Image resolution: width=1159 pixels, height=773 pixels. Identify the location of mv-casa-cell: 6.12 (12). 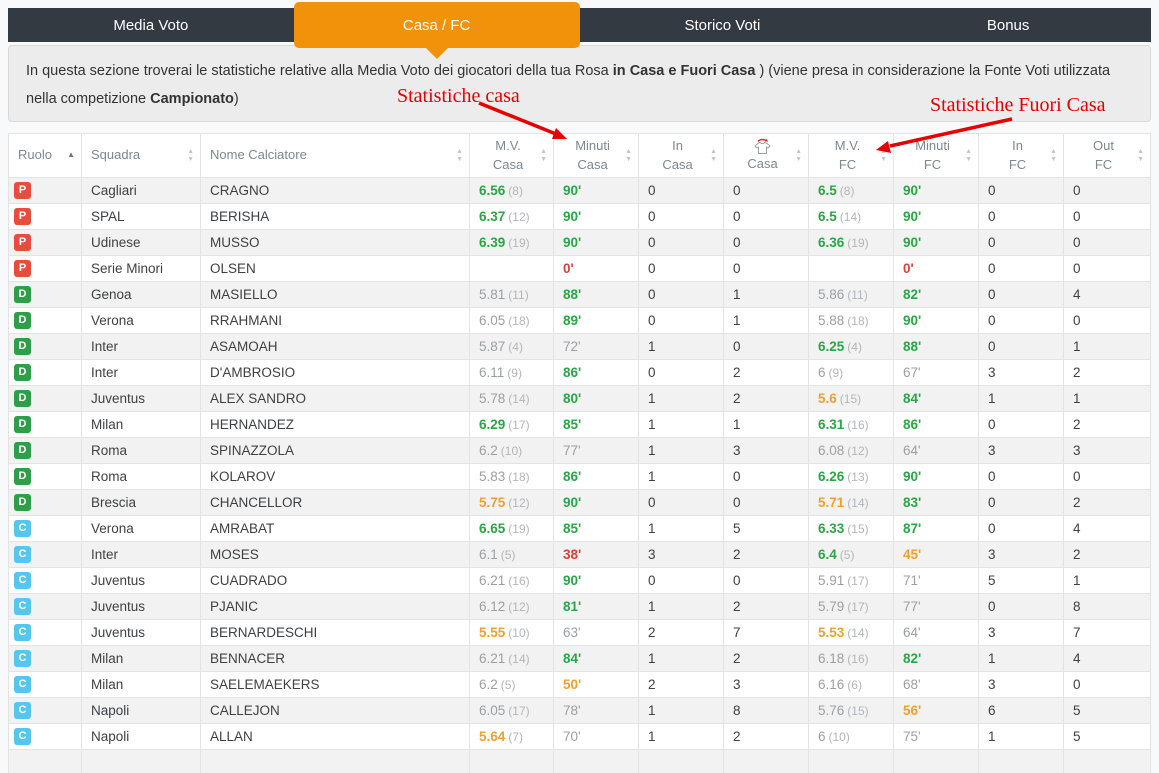
(511, 606).